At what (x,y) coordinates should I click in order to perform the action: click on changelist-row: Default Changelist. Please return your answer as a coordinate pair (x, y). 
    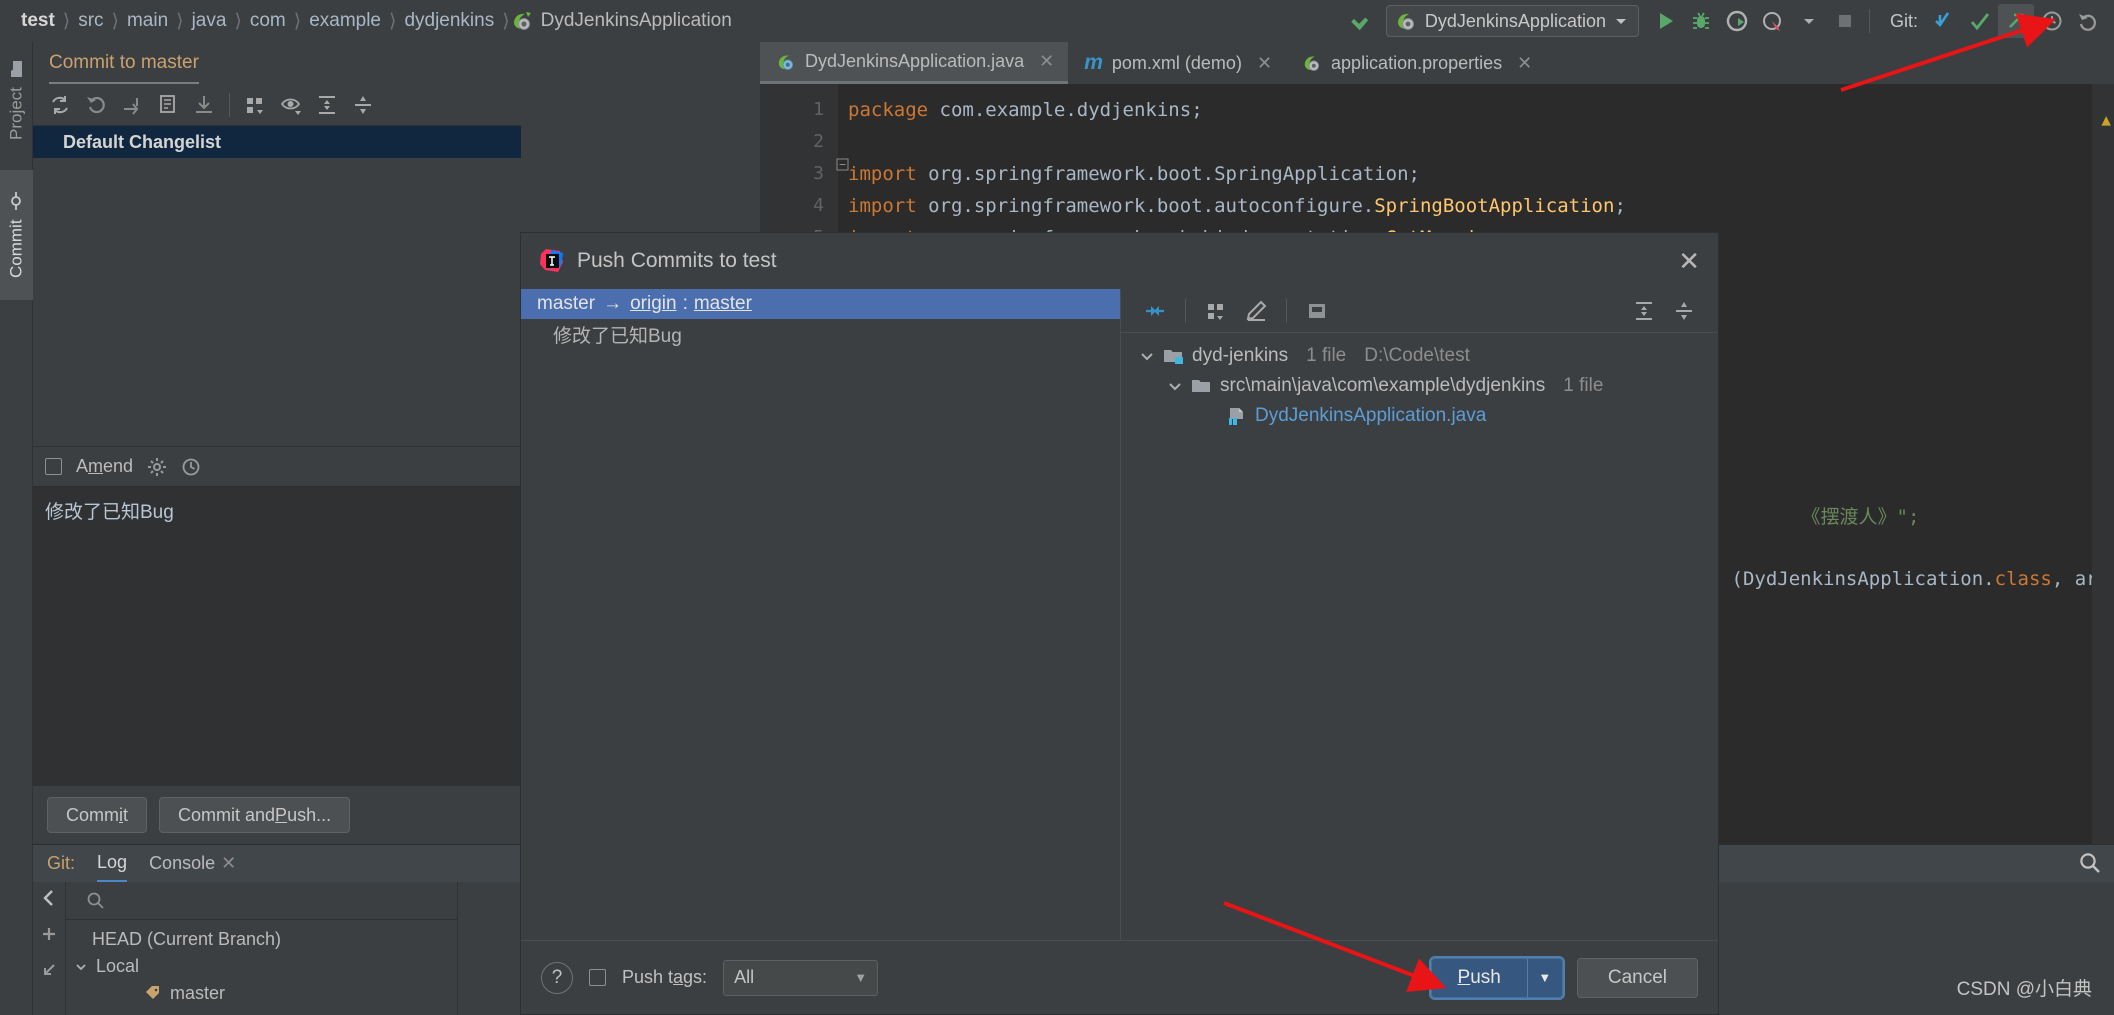
    Looking at the image, I should click on (277, 142).